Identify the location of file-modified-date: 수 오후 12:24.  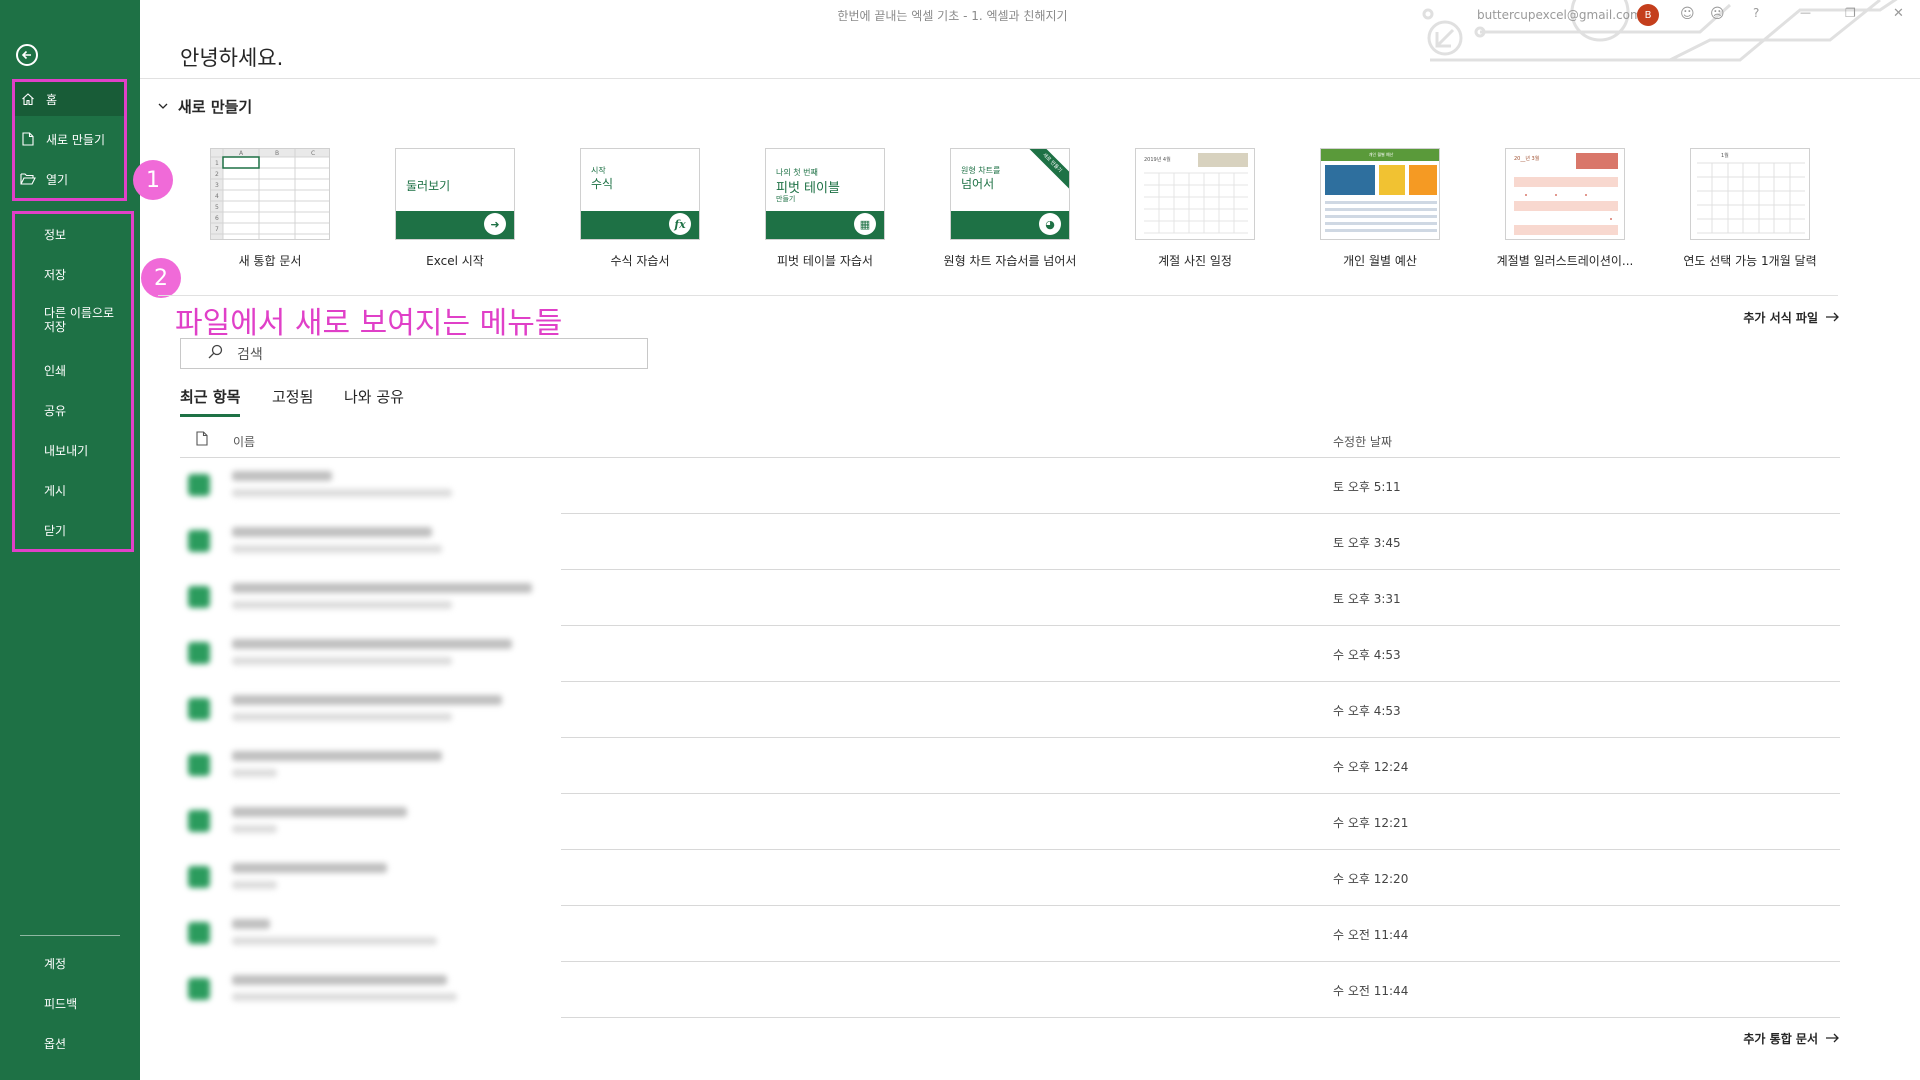
(1371, 767).